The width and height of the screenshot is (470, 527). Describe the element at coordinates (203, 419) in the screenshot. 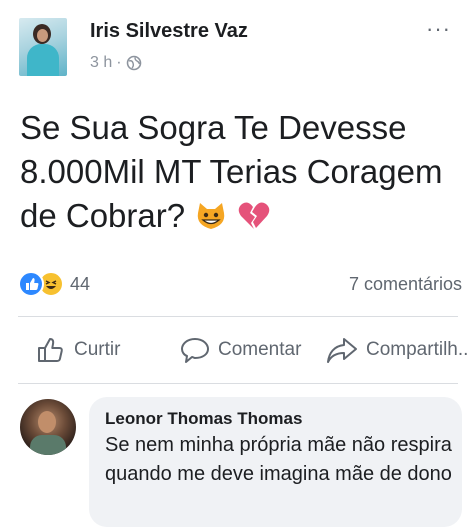

I see `comment-author: Leonor Thomas Thomas` at that location.